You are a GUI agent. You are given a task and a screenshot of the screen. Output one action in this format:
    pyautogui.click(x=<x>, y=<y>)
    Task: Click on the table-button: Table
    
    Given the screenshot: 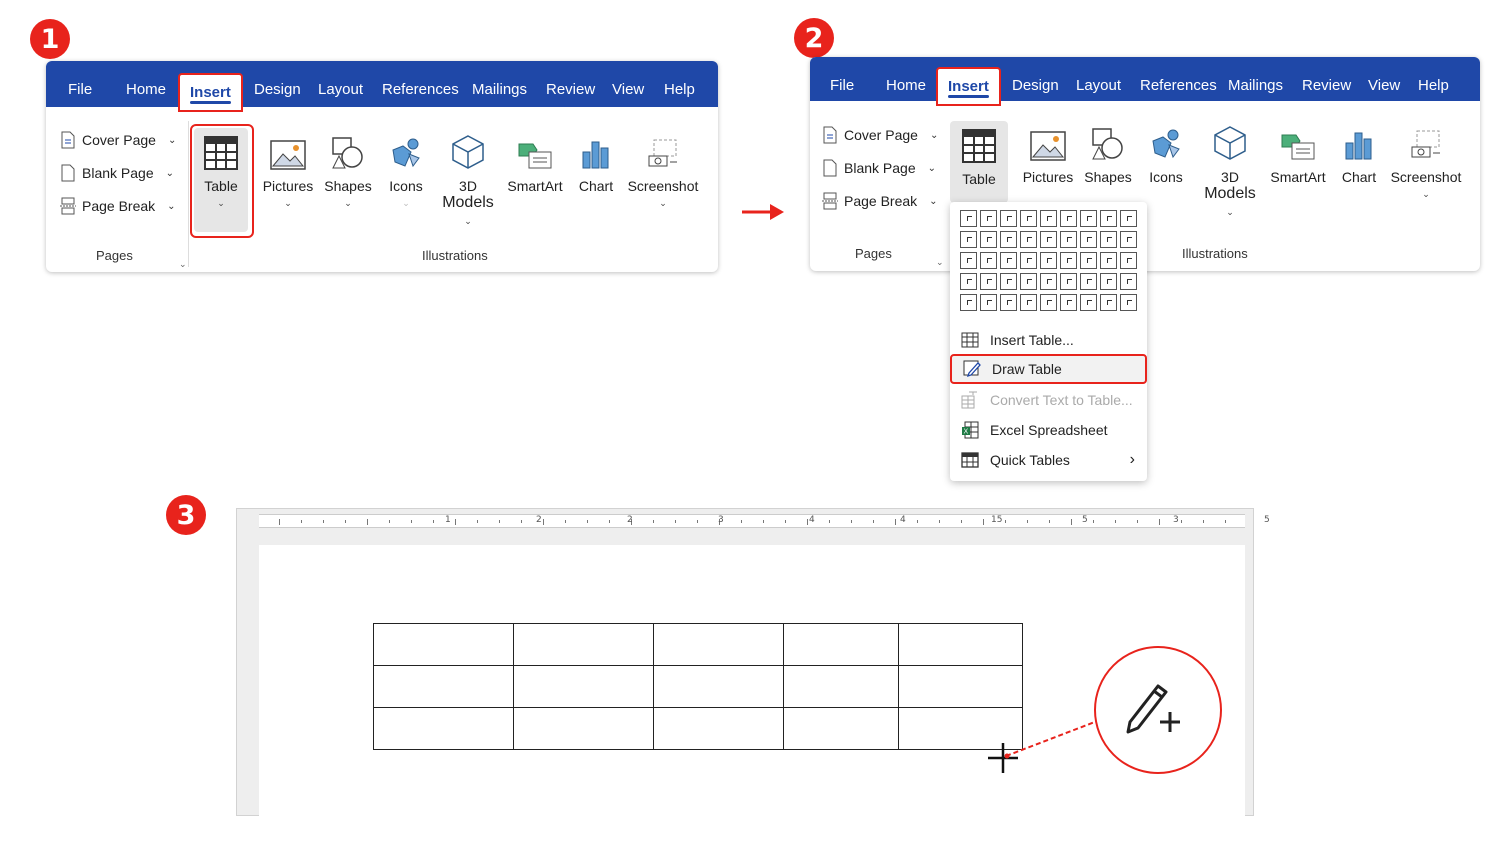 What is the action you would take?
    pyautogui.click(x=979, y=162)
    